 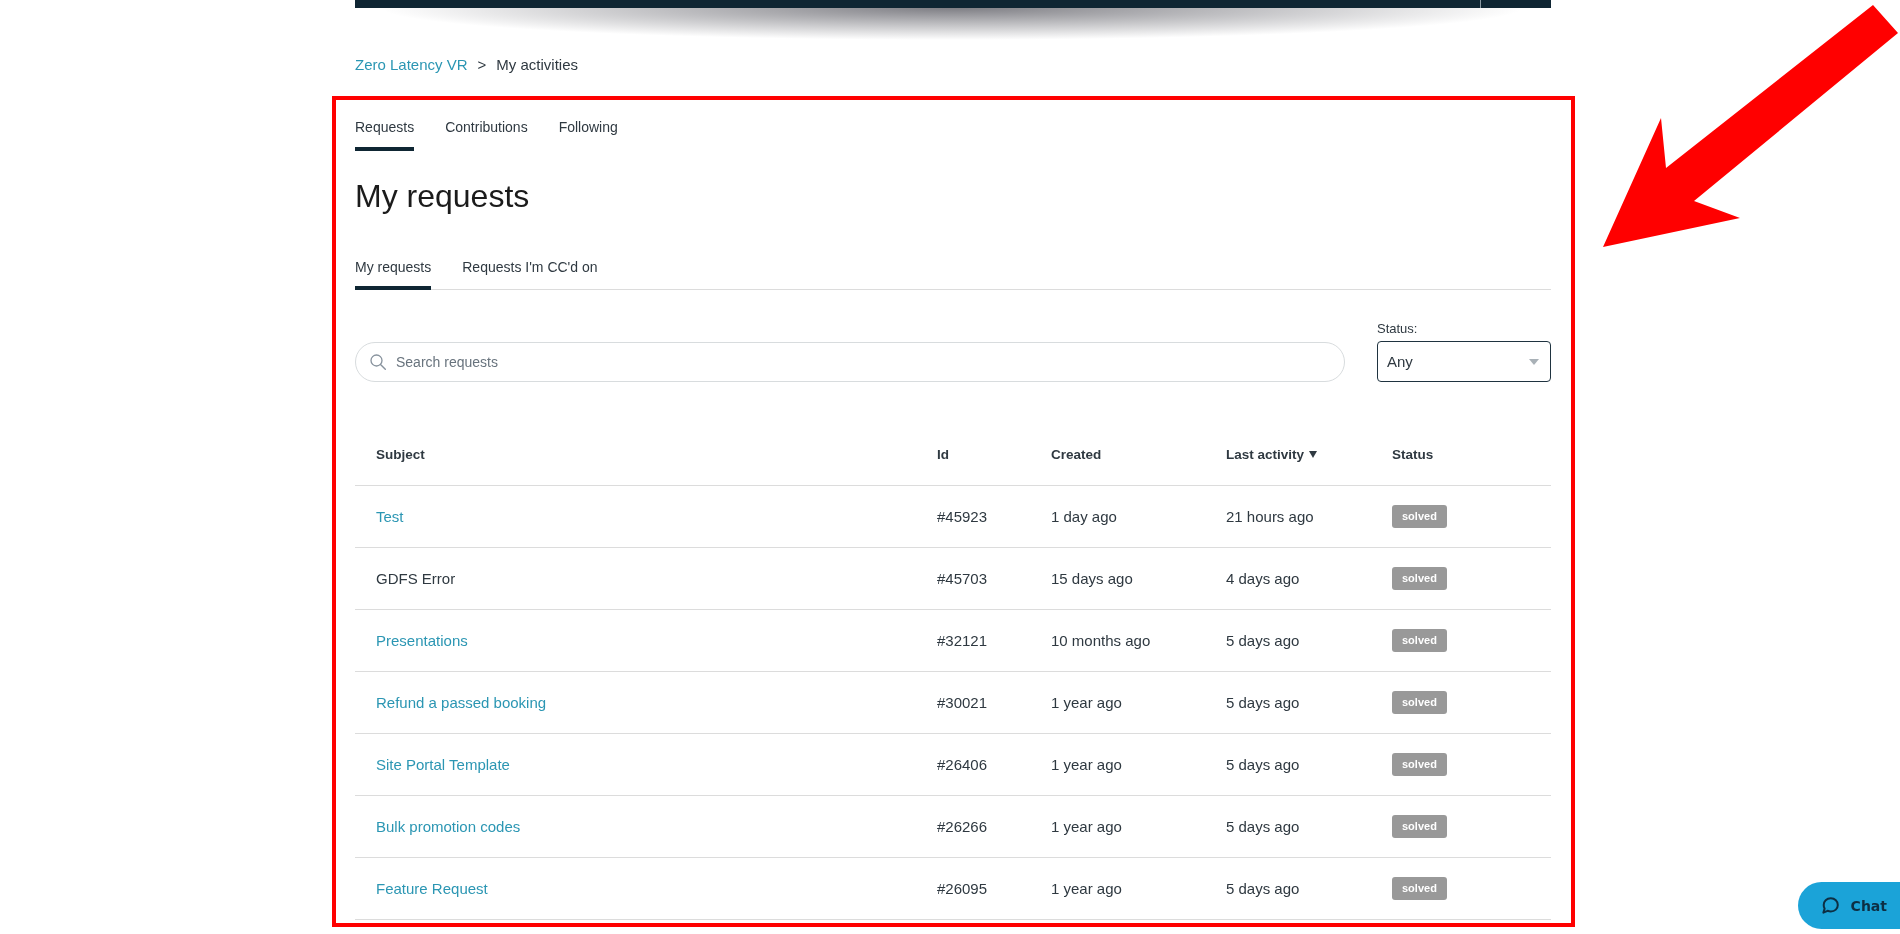 What do you see at coordinates (1413, 454) in the screenshot?
I see `column-header: Status` at bounding box center [1413, 454].